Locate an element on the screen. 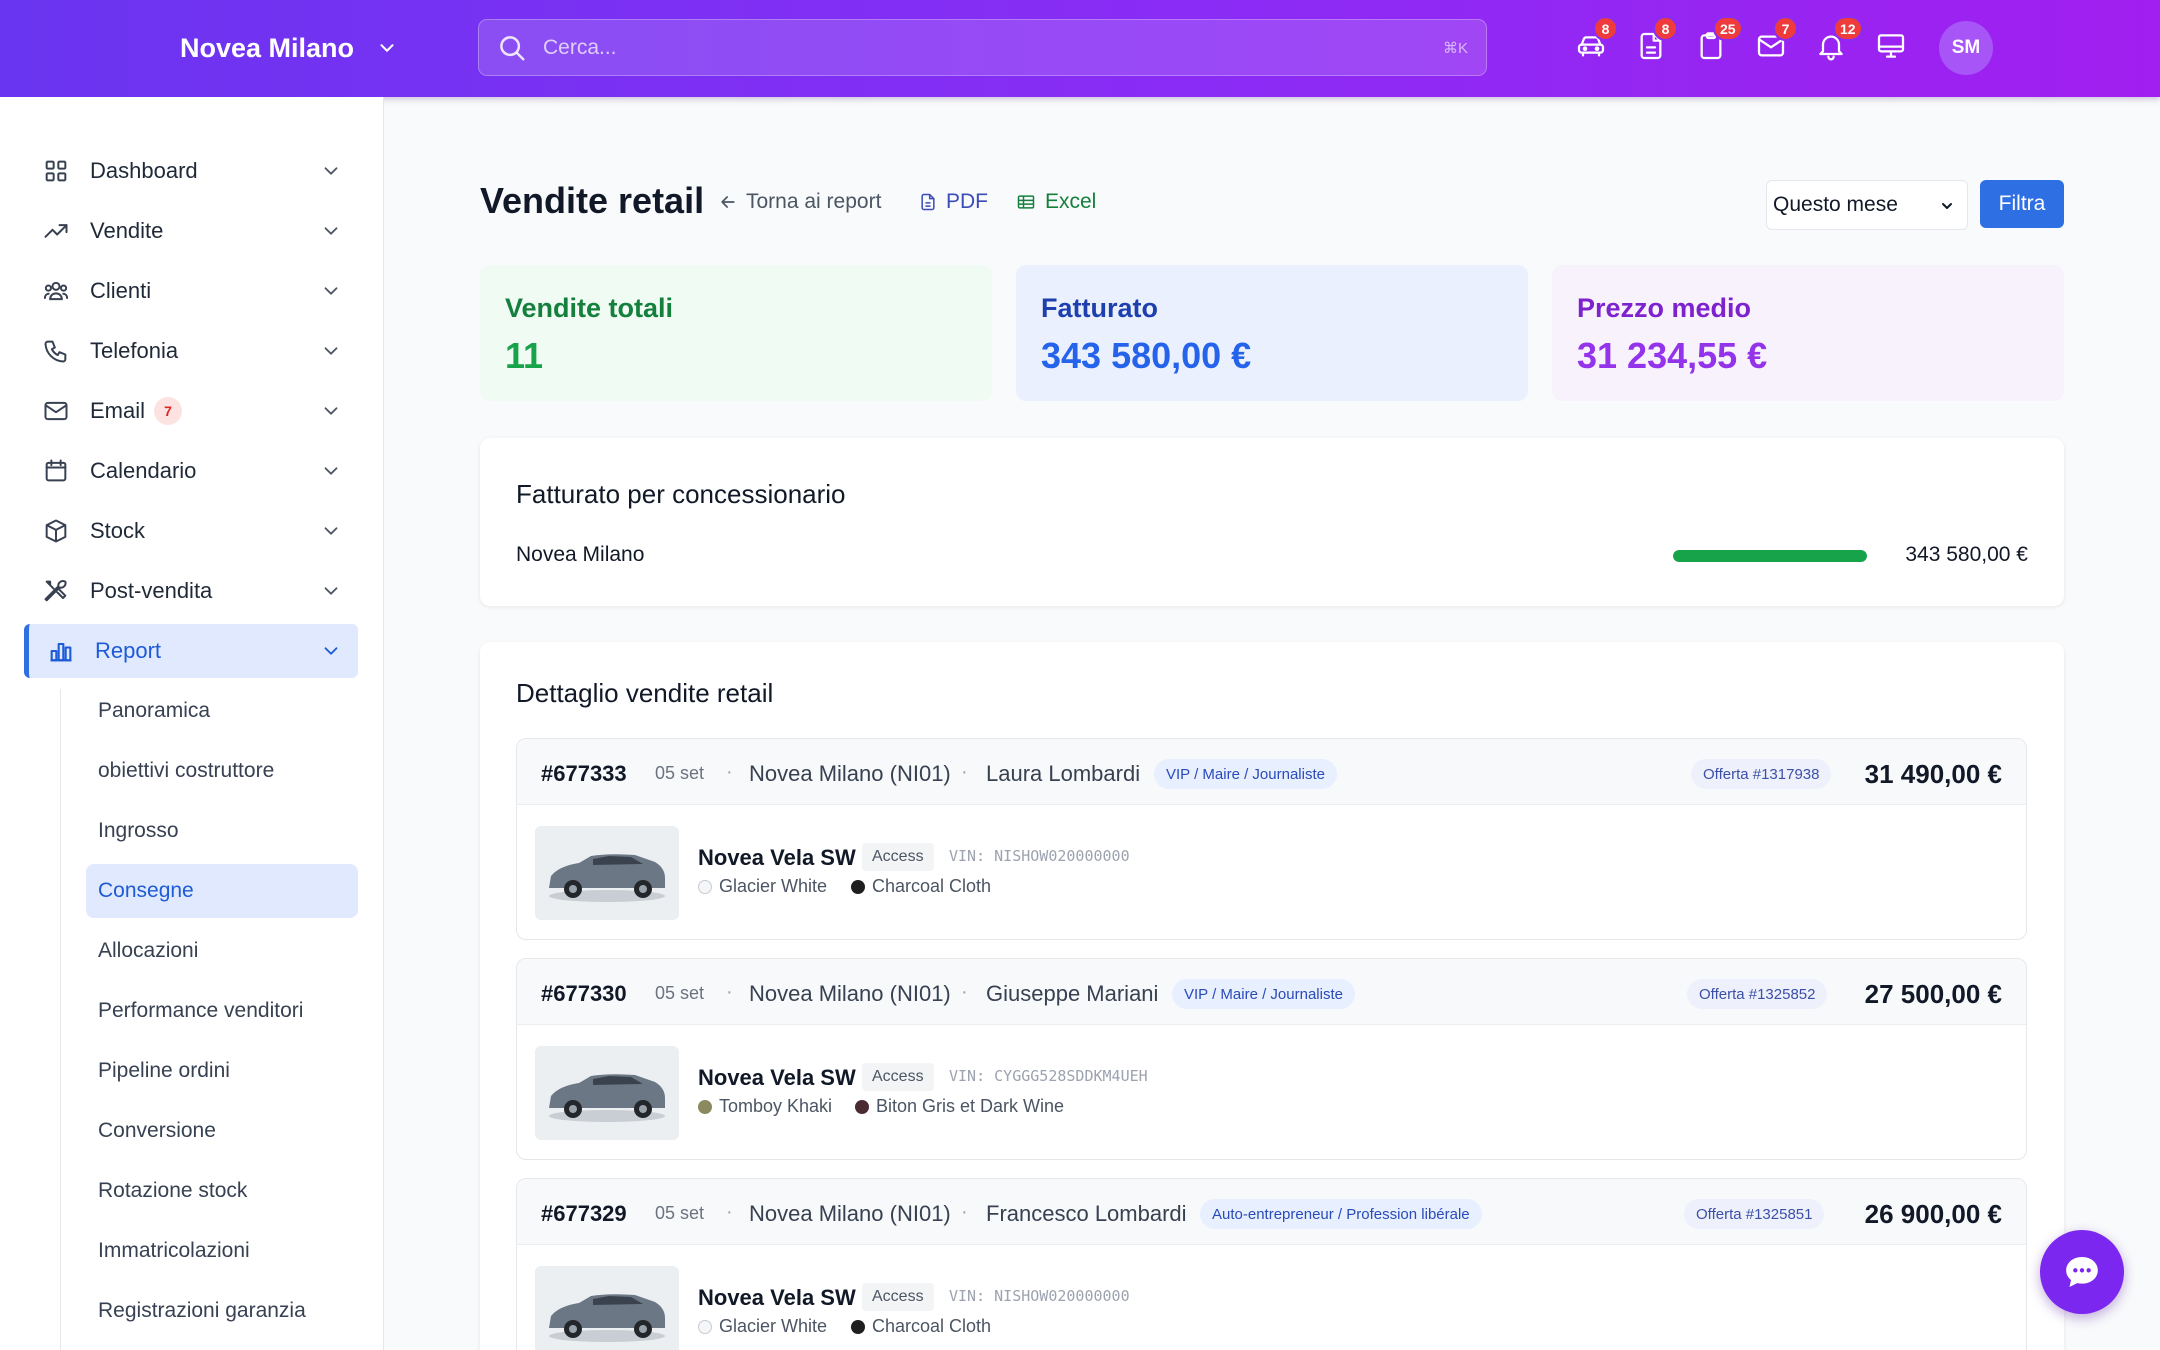  order-customer: Laura Lombardi is located at coordinates (1063, 774).